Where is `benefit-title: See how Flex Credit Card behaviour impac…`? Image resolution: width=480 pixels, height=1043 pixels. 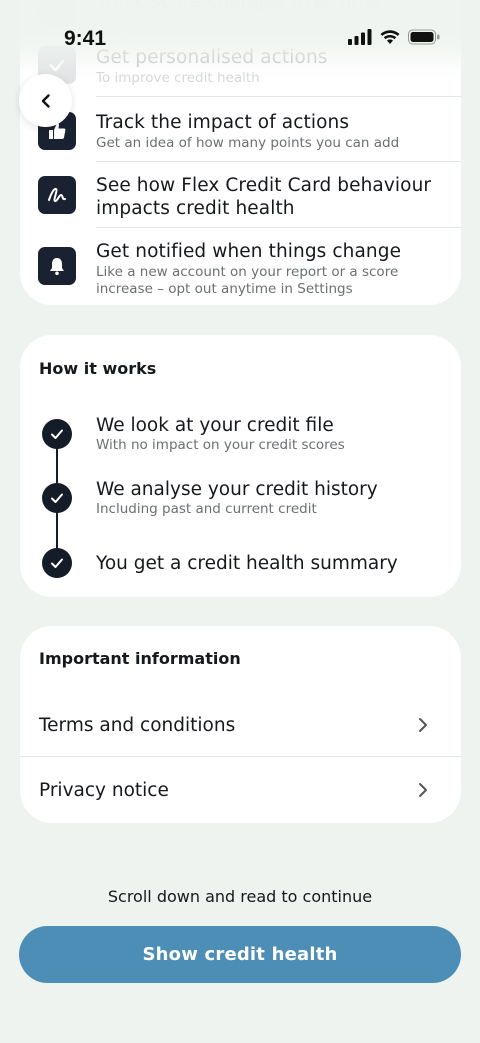
benefit-title: See how Flex Credit Card behaviour impac… is located at coordinates (264, 197).